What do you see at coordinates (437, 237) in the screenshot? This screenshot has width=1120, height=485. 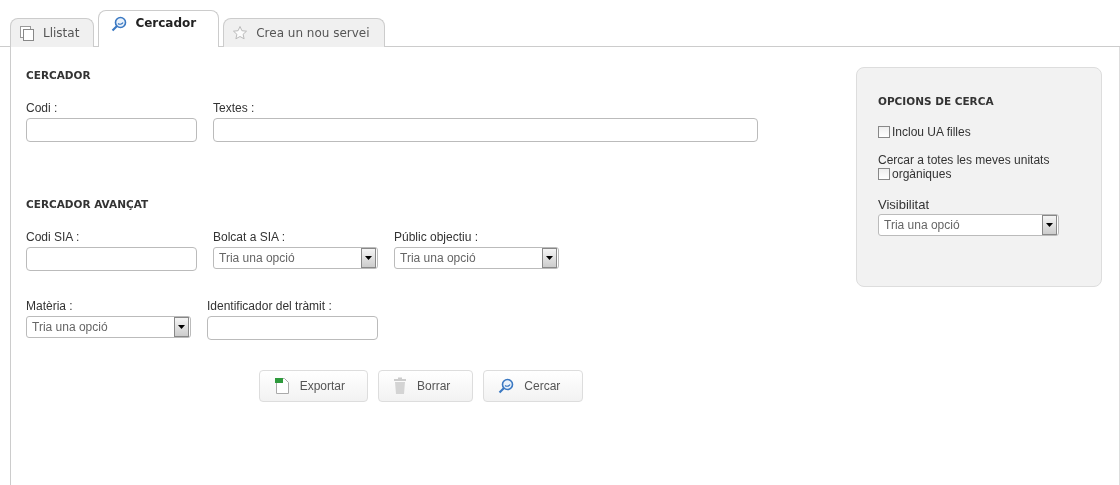 I see `field-label: Públic objectiu :` at bounding box center [437, 237].